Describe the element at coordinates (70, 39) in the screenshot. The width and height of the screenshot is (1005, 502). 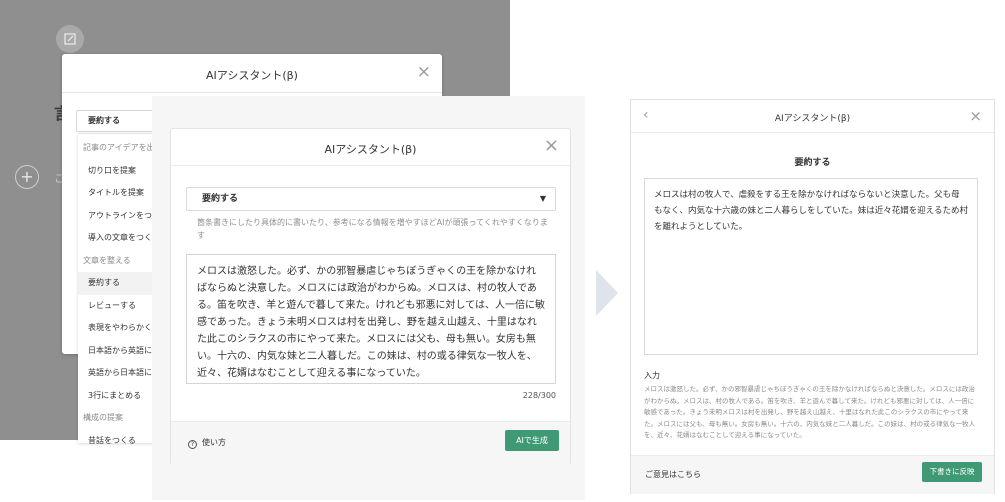
I see `edit-icon` at that location.